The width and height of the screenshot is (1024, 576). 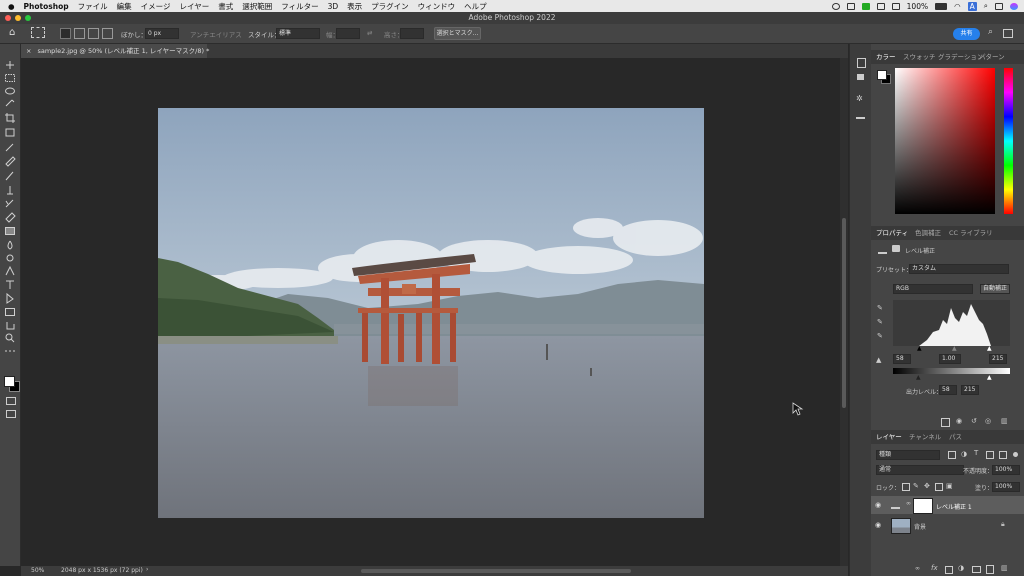 I want to click on close-window-button, so click(x=8, y=18).